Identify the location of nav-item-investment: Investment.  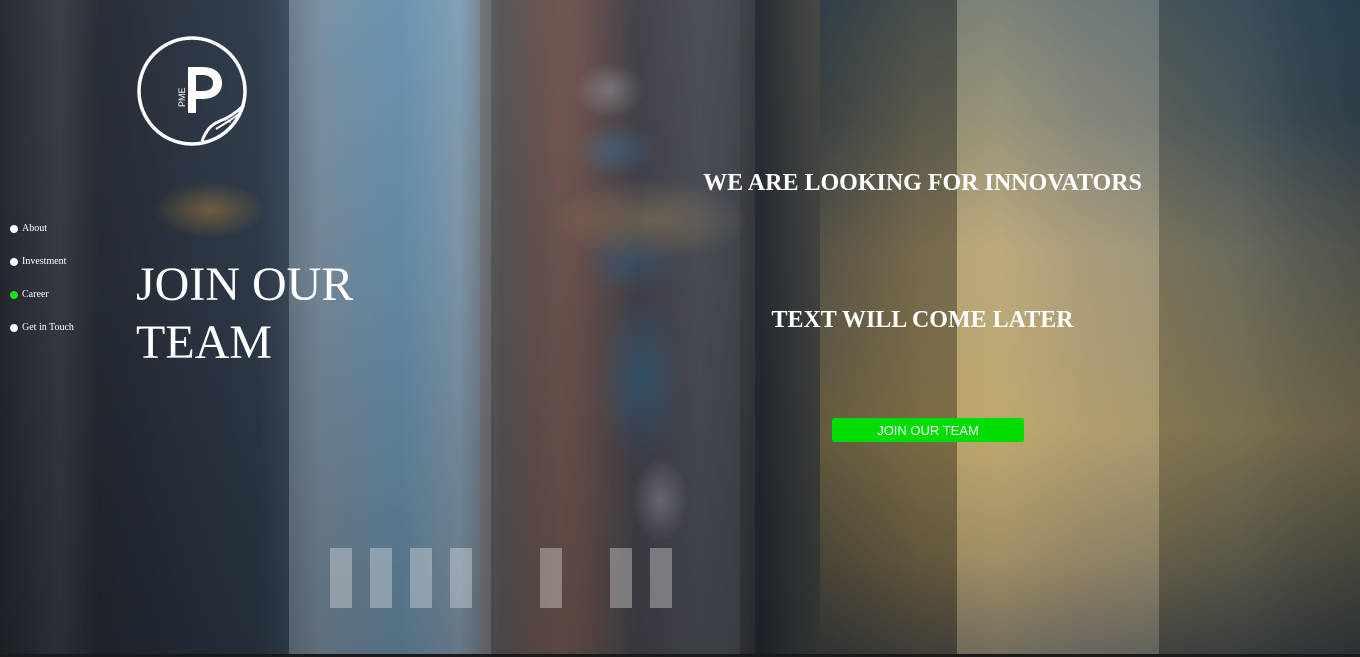
(50, 261).